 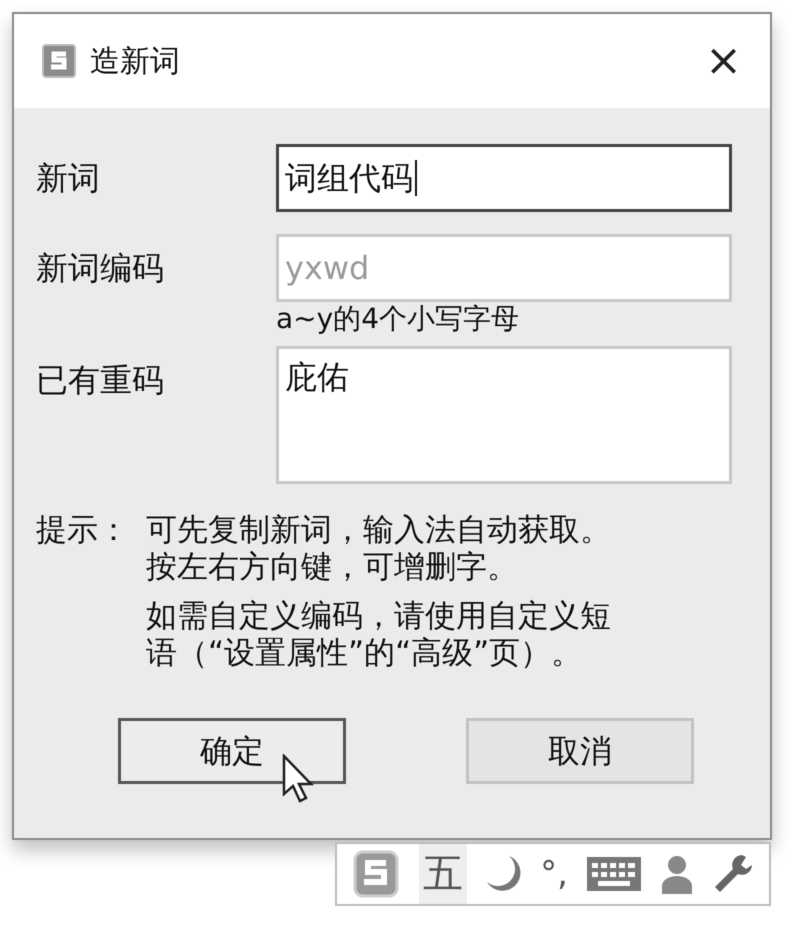 I want to click on text-area: 庇佑, so click(x=504, y=415).